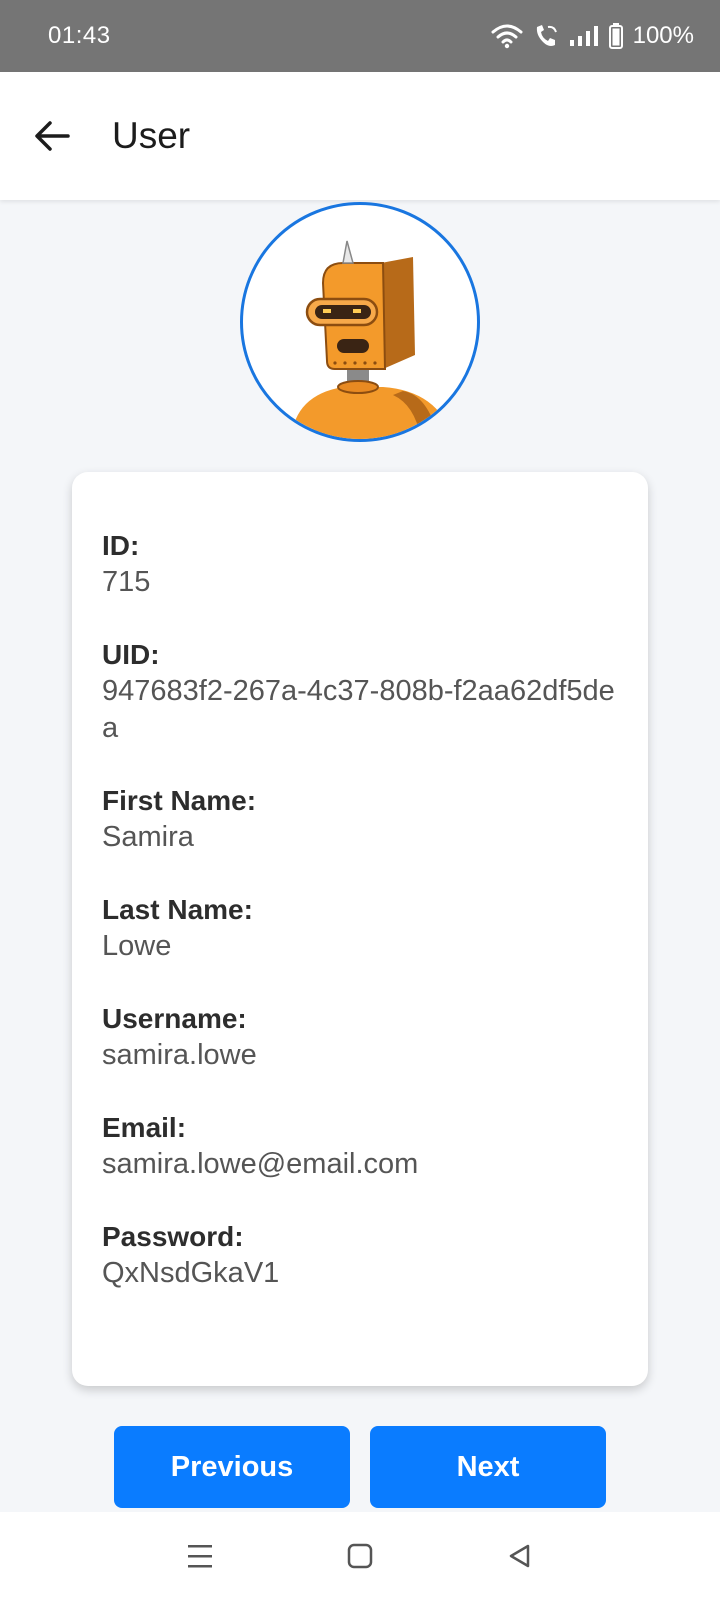 This screenshot has height=1600, width=720. Describe the element at coordinates (179, 1055) in the screenshot. I see `field-value: samira.lowe` at that location.